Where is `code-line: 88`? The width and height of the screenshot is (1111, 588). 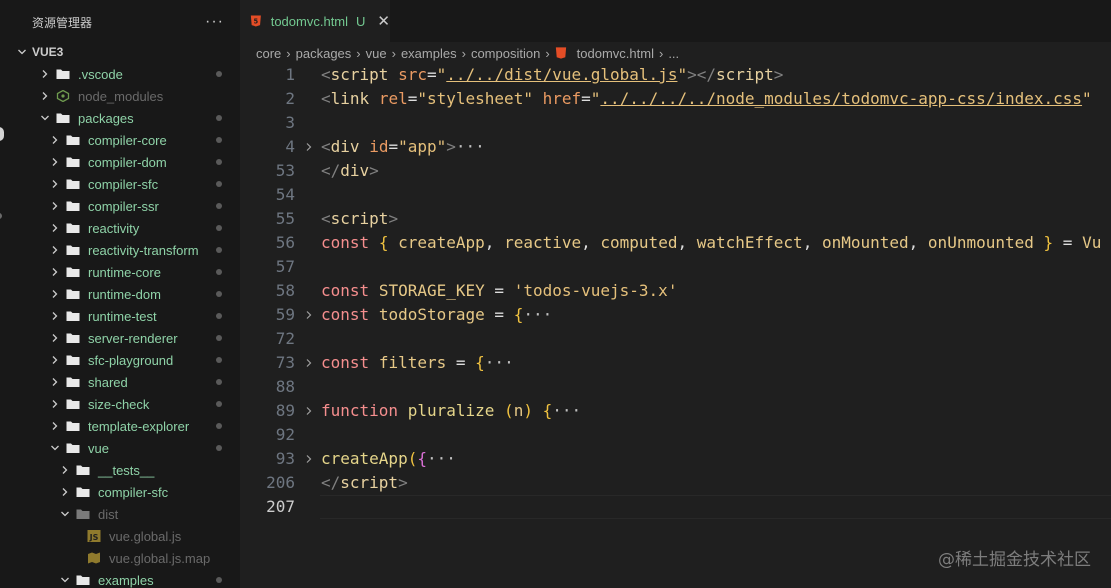
code-line: 88 is located at coordinates (675, 387).